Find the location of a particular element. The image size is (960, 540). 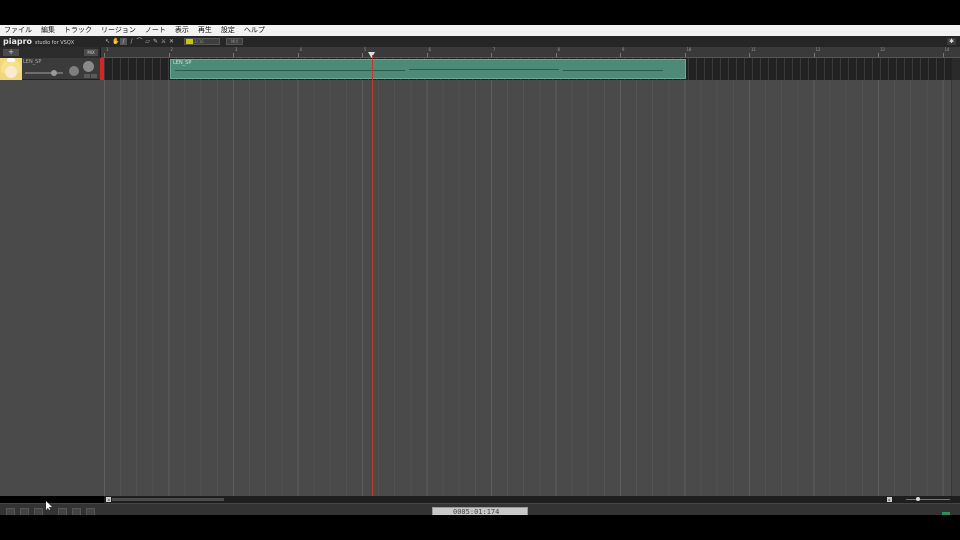

snap-value: 1/16 is located at coordinates (199, 41).